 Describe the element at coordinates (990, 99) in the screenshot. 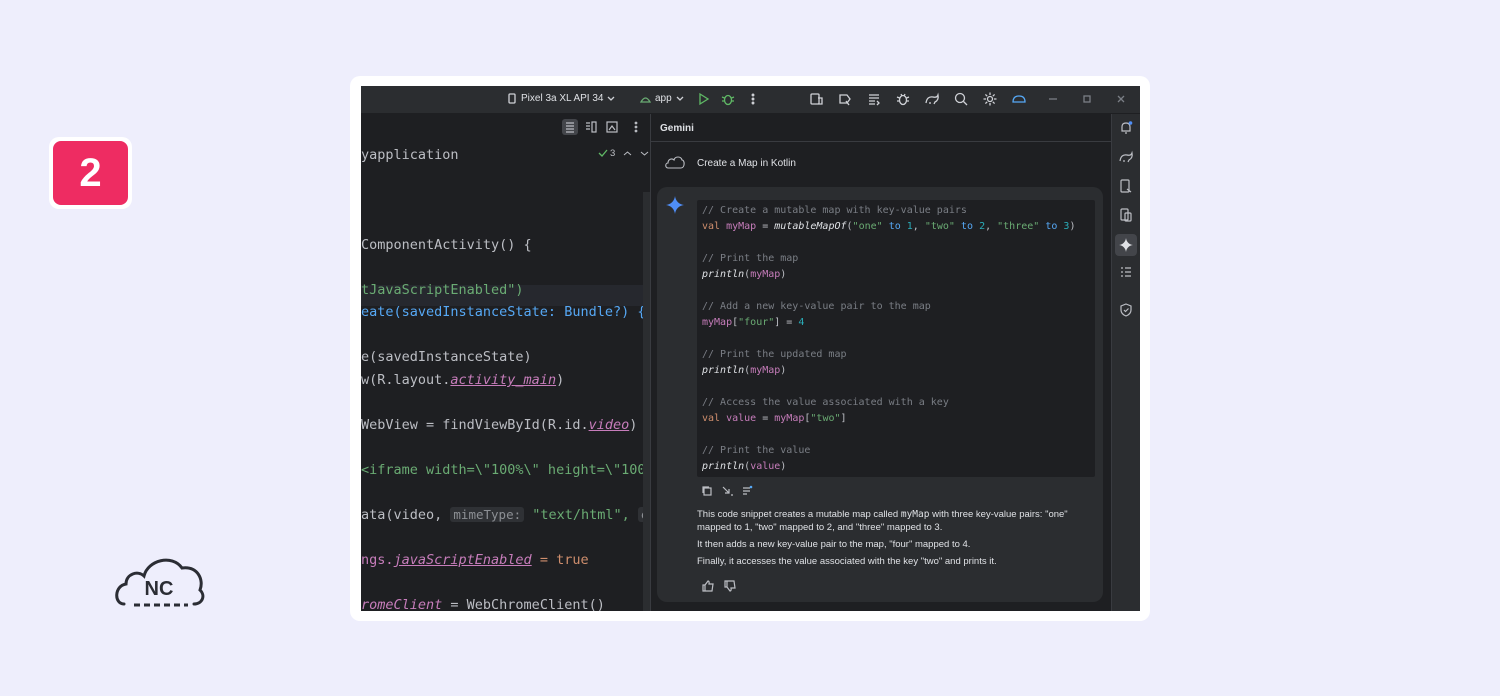

I see `settings-gear-icon` at that location.